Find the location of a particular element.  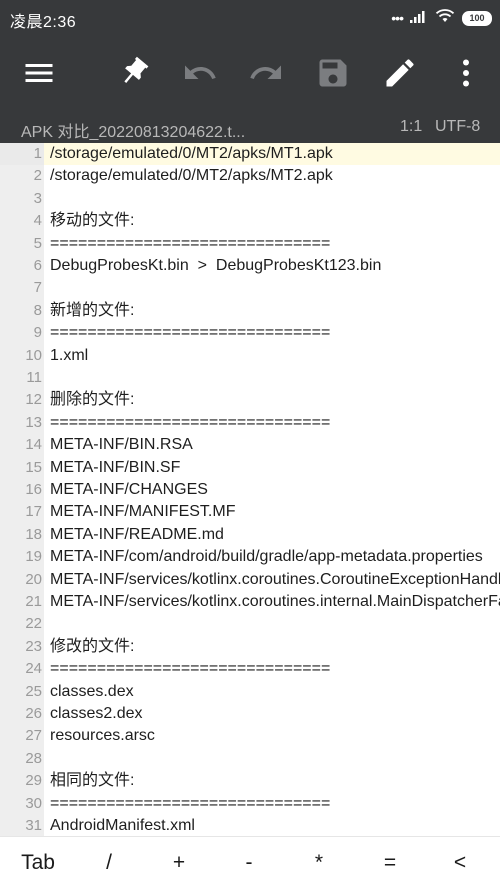

line-number: 2 is located at coordinates (37, 176).